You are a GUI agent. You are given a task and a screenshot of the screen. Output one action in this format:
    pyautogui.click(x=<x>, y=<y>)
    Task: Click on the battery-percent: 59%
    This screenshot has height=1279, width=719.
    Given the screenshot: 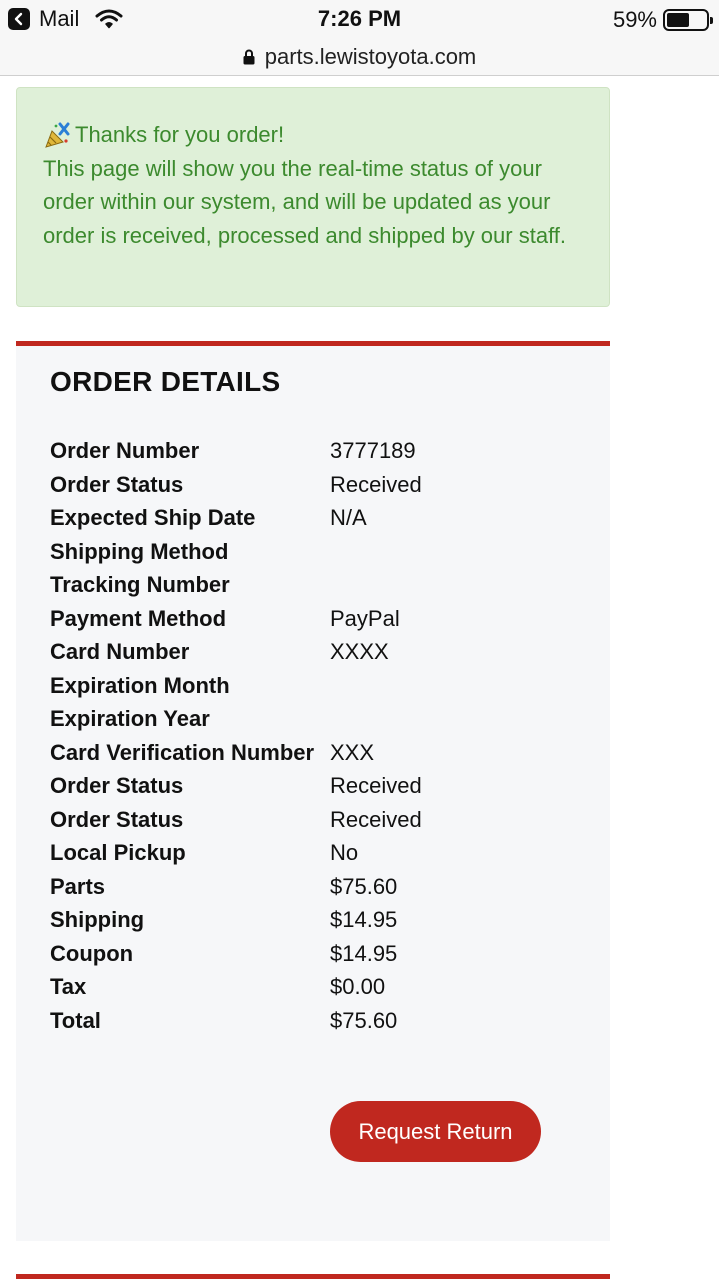 What is the action you would take?
    pyautogui.click(x=634, y=19)
    